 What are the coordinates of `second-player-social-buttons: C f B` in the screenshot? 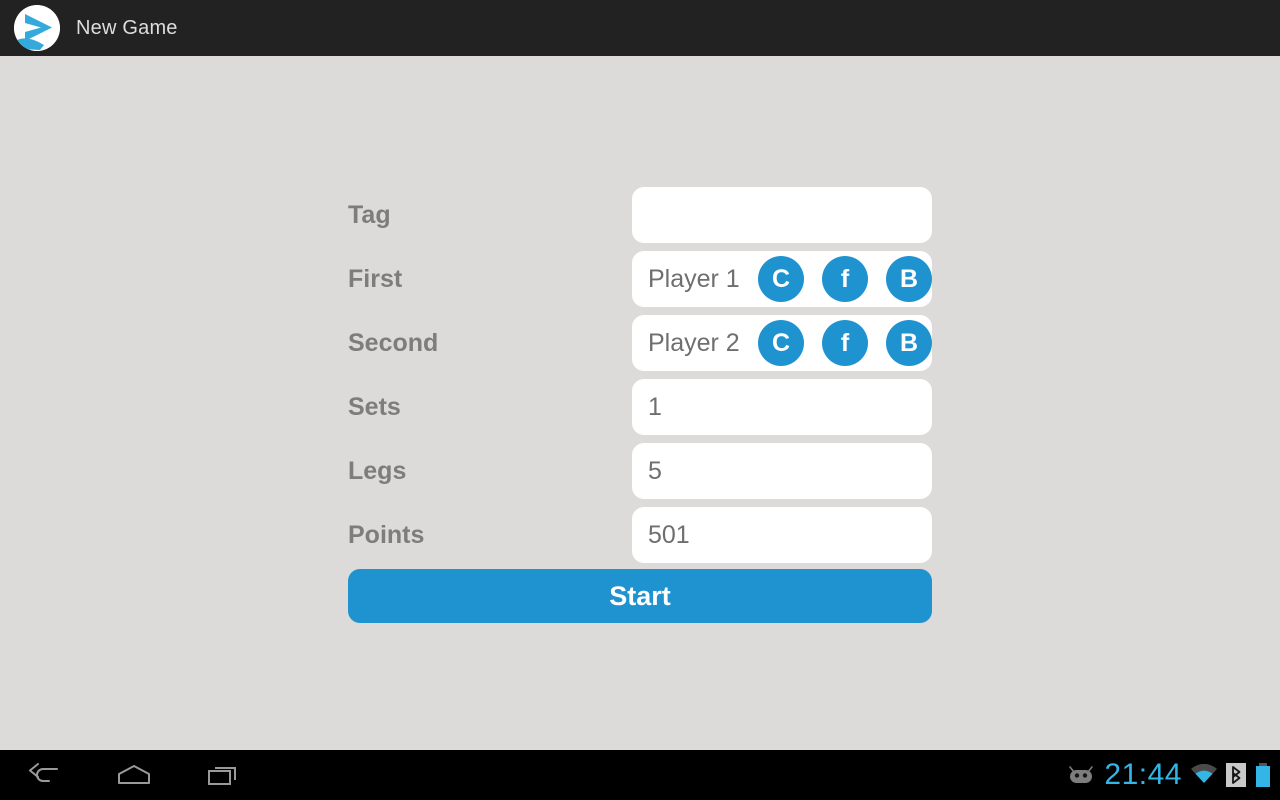 It's located at (845, 343).